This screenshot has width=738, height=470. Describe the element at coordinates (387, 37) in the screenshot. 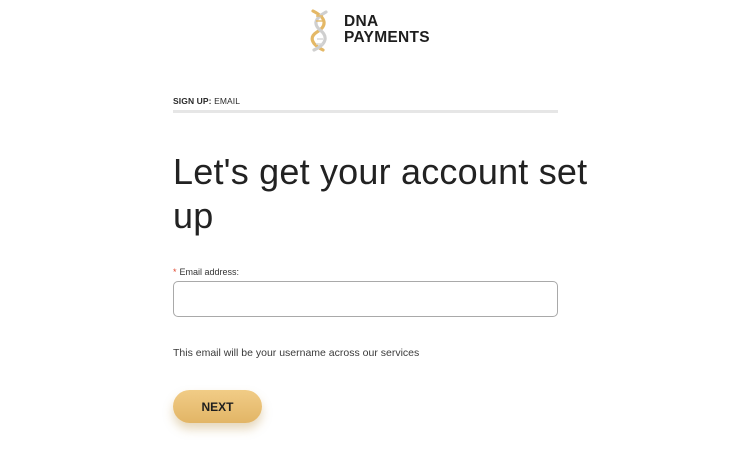

I see `brand-name-line2: PAYMENTS` at that location.